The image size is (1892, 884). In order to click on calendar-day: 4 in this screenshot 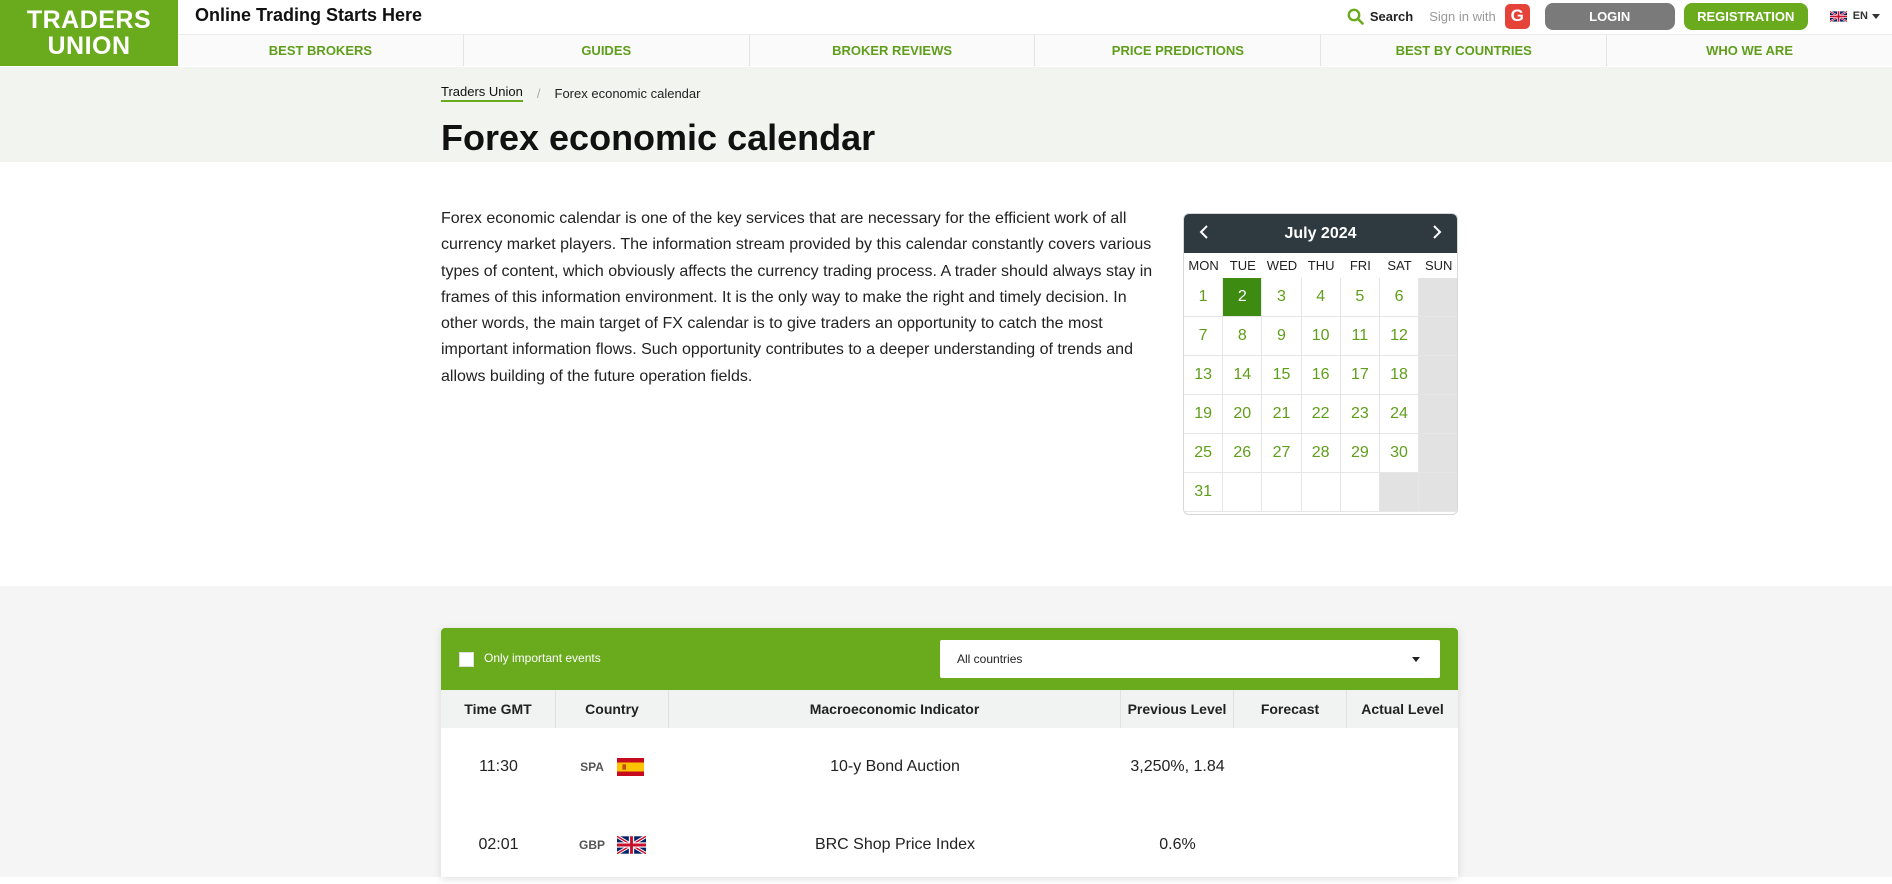, I will do `click(1321, 297)`.